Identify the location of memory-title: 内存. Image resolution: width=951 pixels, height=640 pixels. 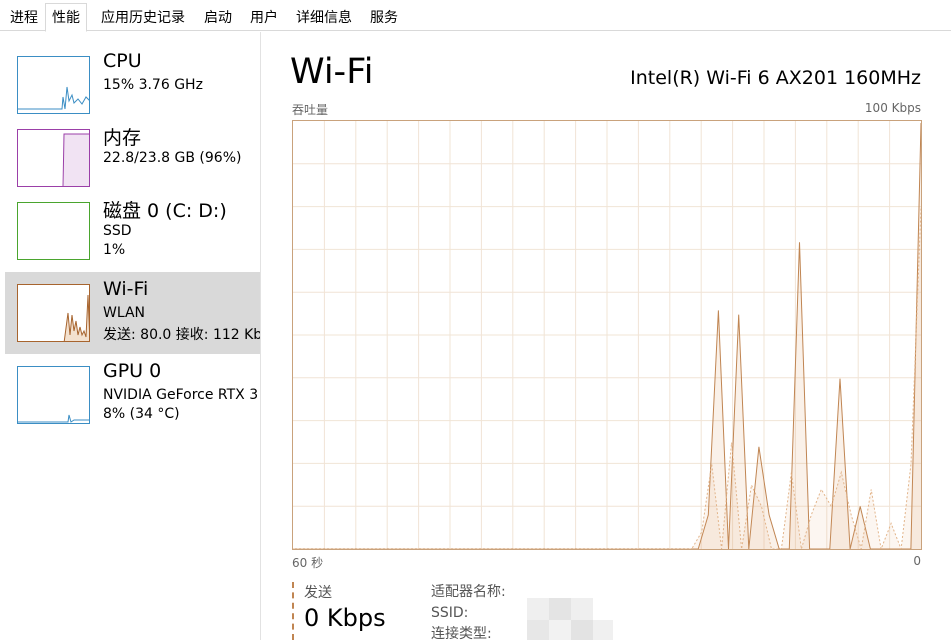
(122, 138).